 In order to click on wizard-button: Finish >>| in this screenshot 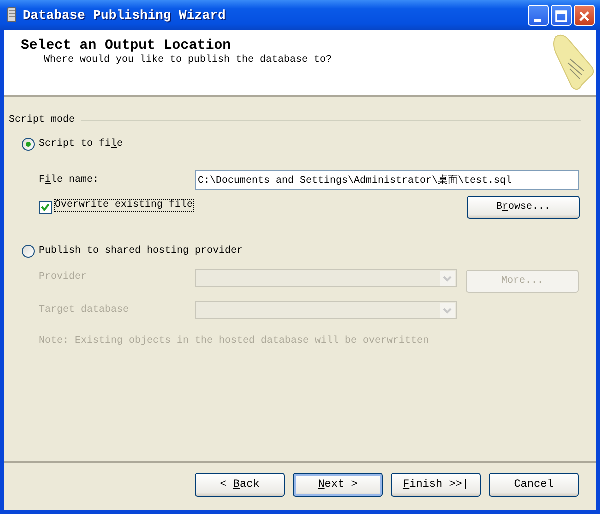, I will do `click(436, 485)`.